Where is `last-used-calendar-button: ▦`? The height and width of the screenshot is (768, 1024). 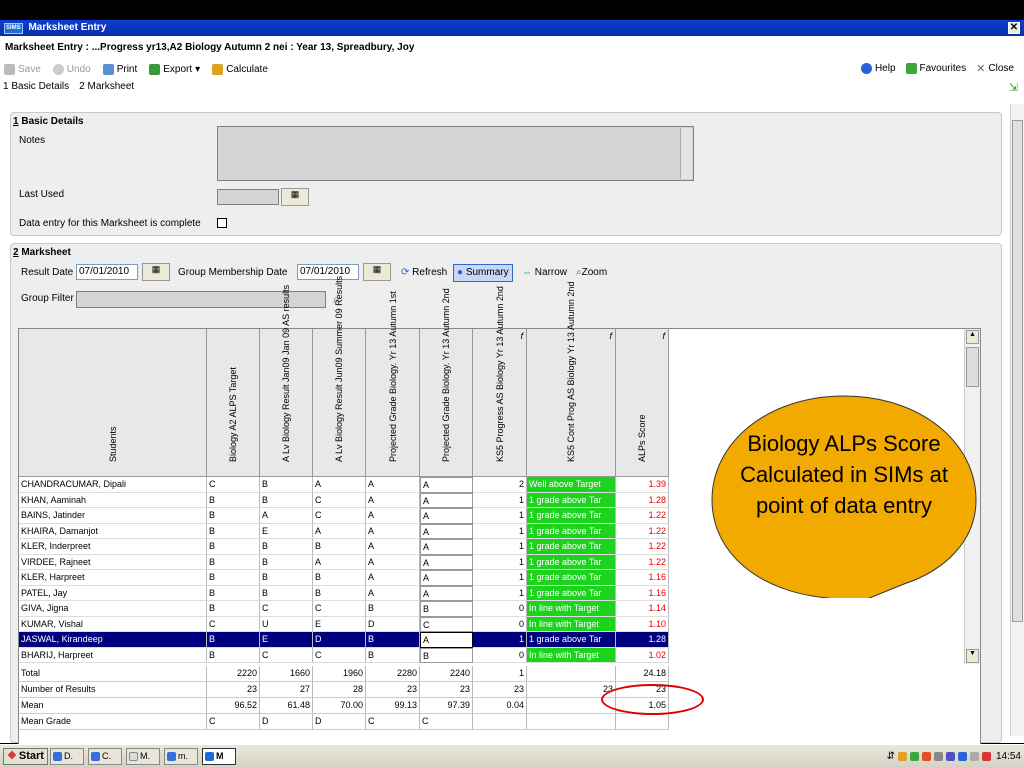
last-used-calendar-button: ▦ is located at coordinates (295, 197).